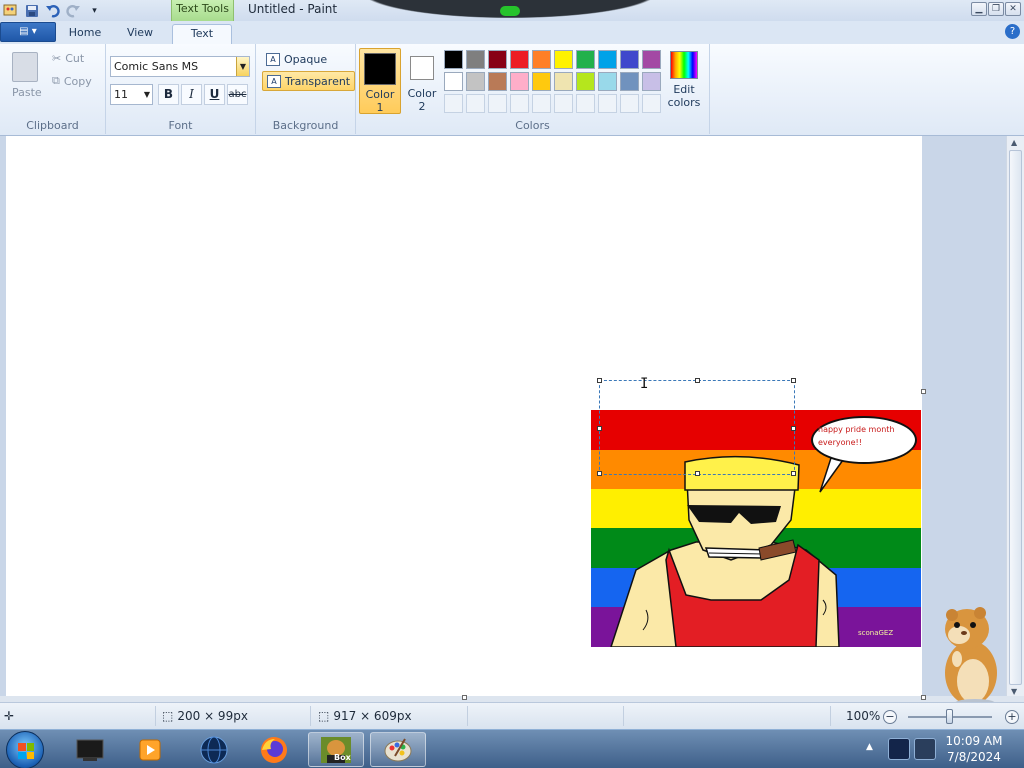 Image resolution: width=1024 pixels, height=768 pixels. I want to click on color2-button: Color 2, so click(422, 81).